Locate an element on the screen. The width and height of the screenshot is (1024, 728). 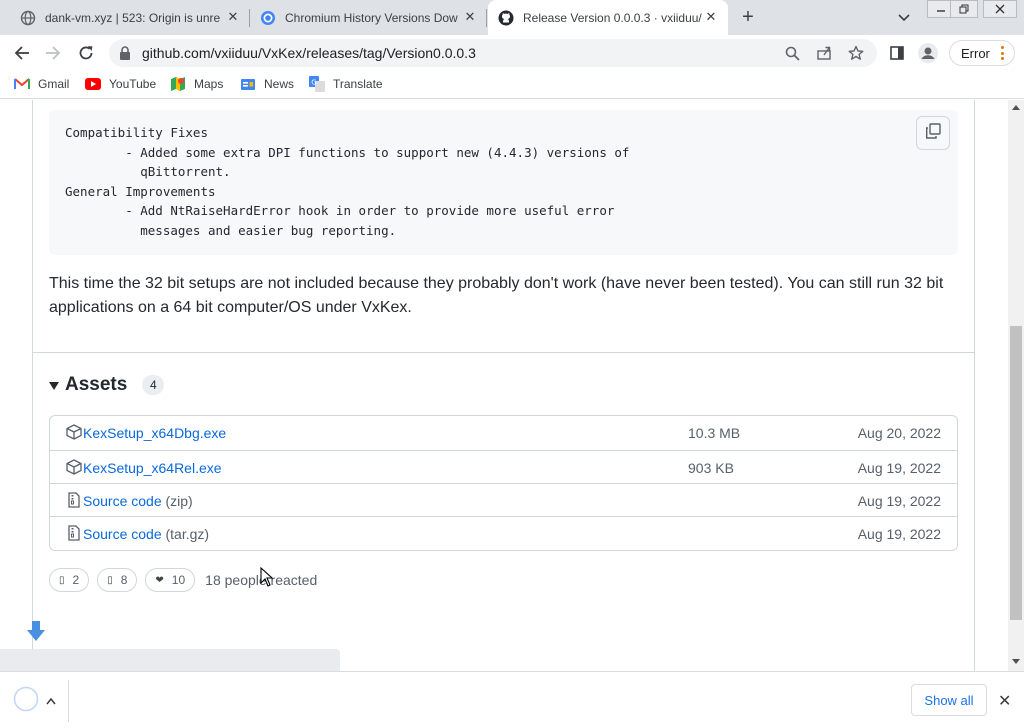
asset-size: 903 KB is located at coordinates (711, 468).